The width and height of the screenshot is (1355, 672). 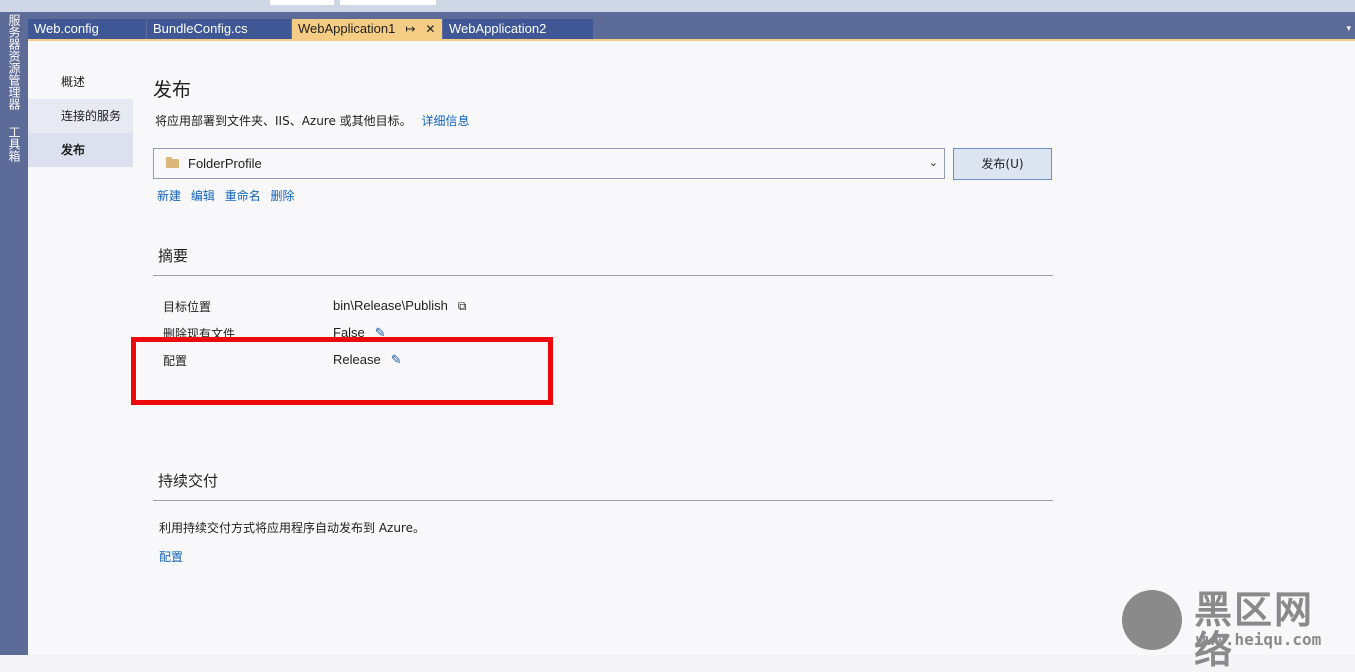 I want to click on page-subtitle: 将应用部署到文件夹、IIS、Azure 或其他目标。 详细信息, so click(x=312, y=120).